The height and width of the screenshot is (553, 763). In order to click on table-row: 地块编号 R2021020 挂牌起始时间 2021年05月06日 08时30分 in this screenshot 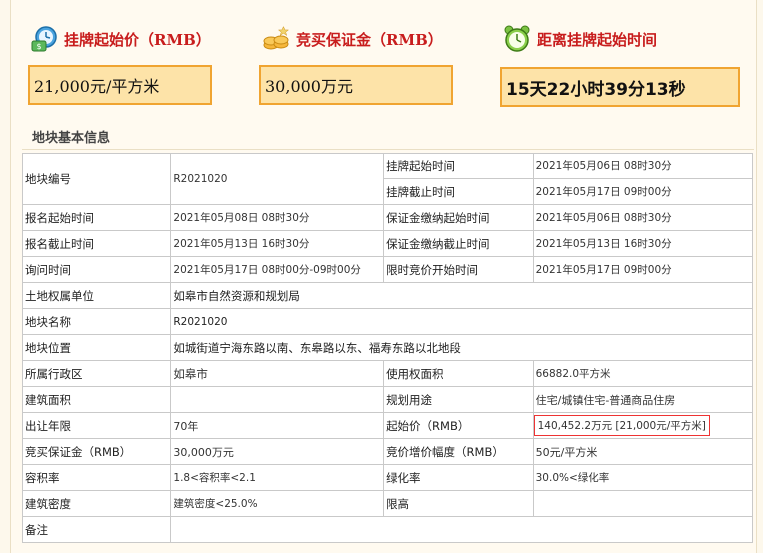, I will do `click(387, 179)`.